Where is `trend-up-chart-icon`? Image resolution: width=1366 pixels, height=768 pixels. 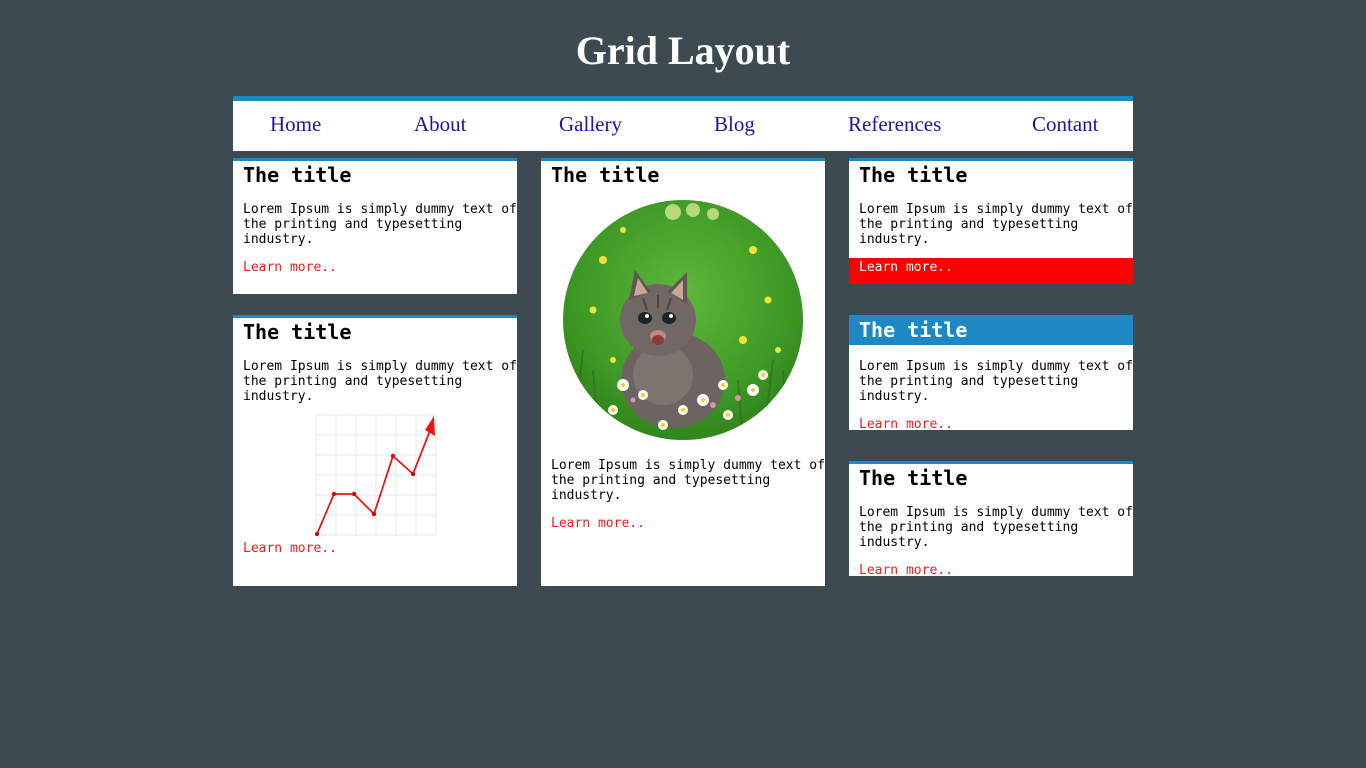
trend-up-chart-icon is located at coordinates (376, 475).